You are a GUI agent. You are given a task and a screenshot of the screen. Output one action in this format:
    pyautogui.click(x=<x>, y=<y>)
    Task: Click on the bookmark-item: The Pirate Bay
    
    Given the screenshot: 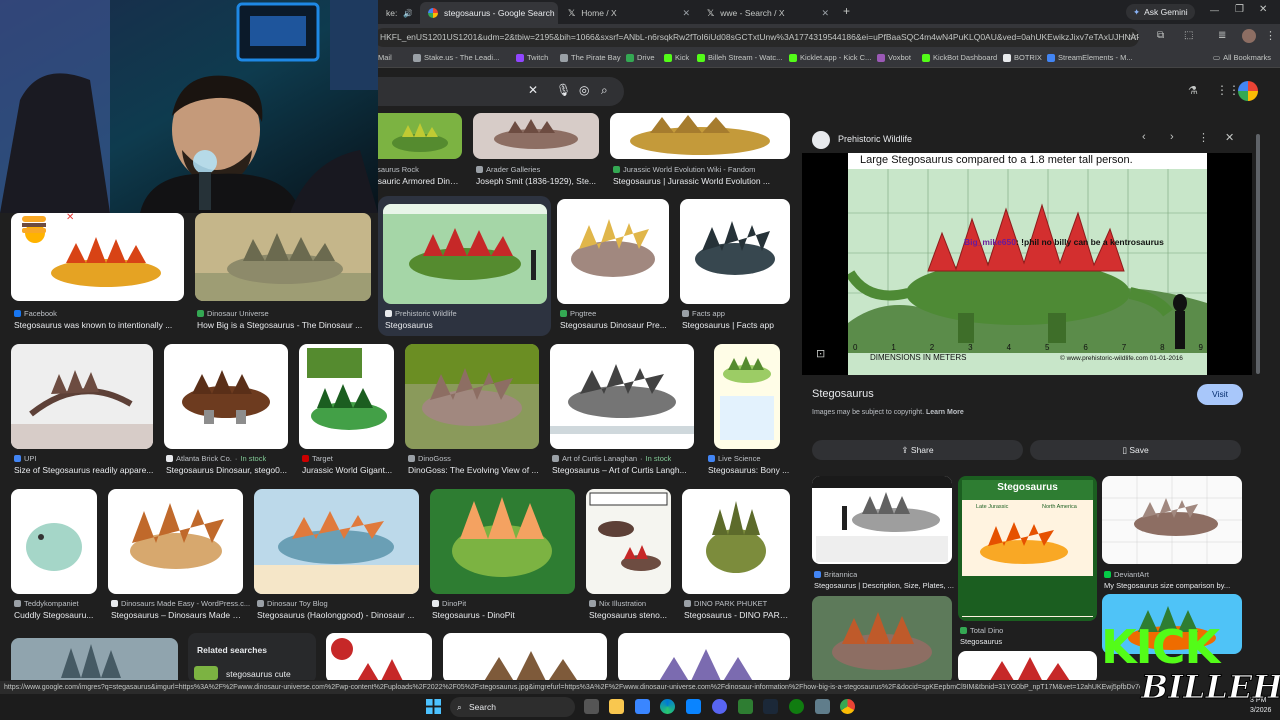 What is the action you would take?
    pyautogui.click(x=590, y=57)
    